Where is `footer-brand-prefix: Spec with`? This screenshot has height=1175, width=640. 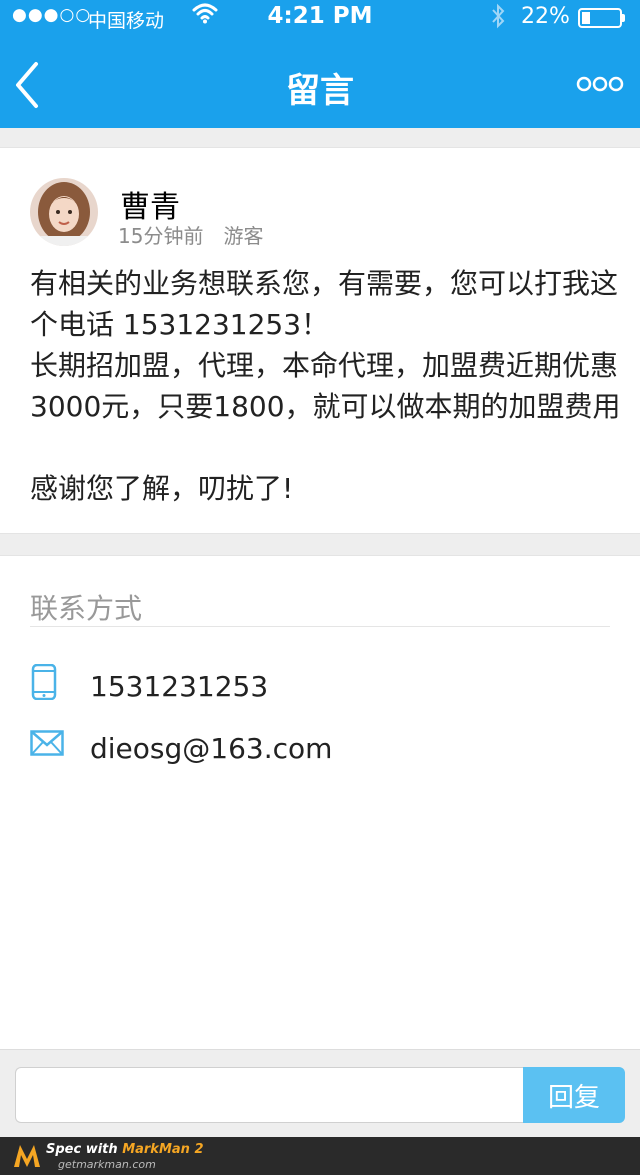 footer-brand-prefix: Spec with is located at coordinates (84, 1149).